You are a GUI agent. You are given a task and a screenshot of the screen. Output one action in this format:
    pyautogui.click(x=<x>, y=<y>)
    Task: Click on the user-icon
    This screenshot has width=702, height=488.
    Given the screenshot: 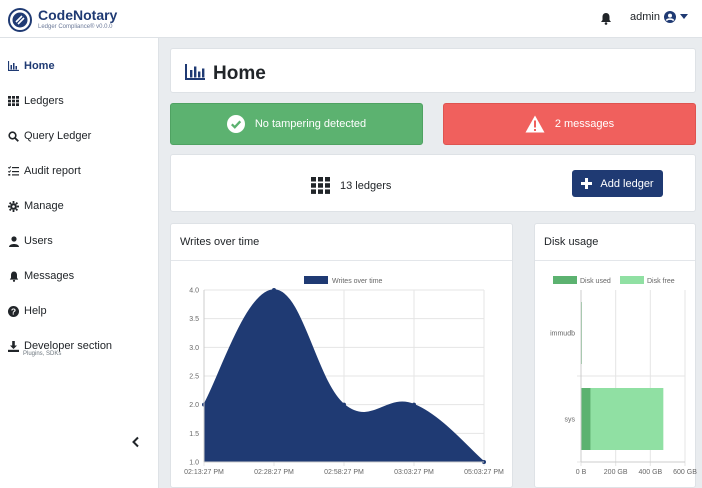 What is the action you would take?
    pyautogui.click(x=13, y=241)
    